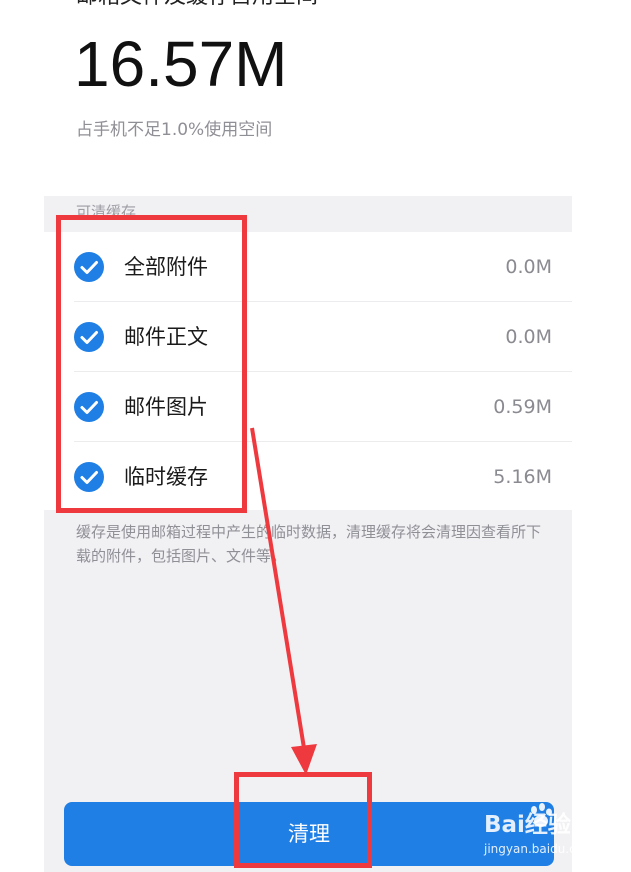 The image size is (631, 872). I want to click on watermark-url: jingyan.baidu.com, so click(539, 849).